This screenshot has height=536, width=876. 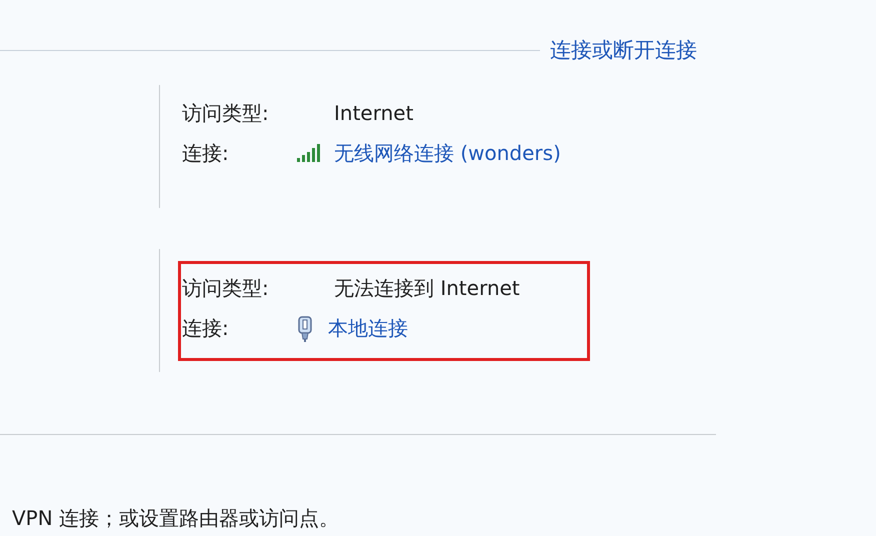 What do you see at coordinates (368, 328) in the screenshot?
I see `connection-link: 本地连接` at bounding box center [368, 328].